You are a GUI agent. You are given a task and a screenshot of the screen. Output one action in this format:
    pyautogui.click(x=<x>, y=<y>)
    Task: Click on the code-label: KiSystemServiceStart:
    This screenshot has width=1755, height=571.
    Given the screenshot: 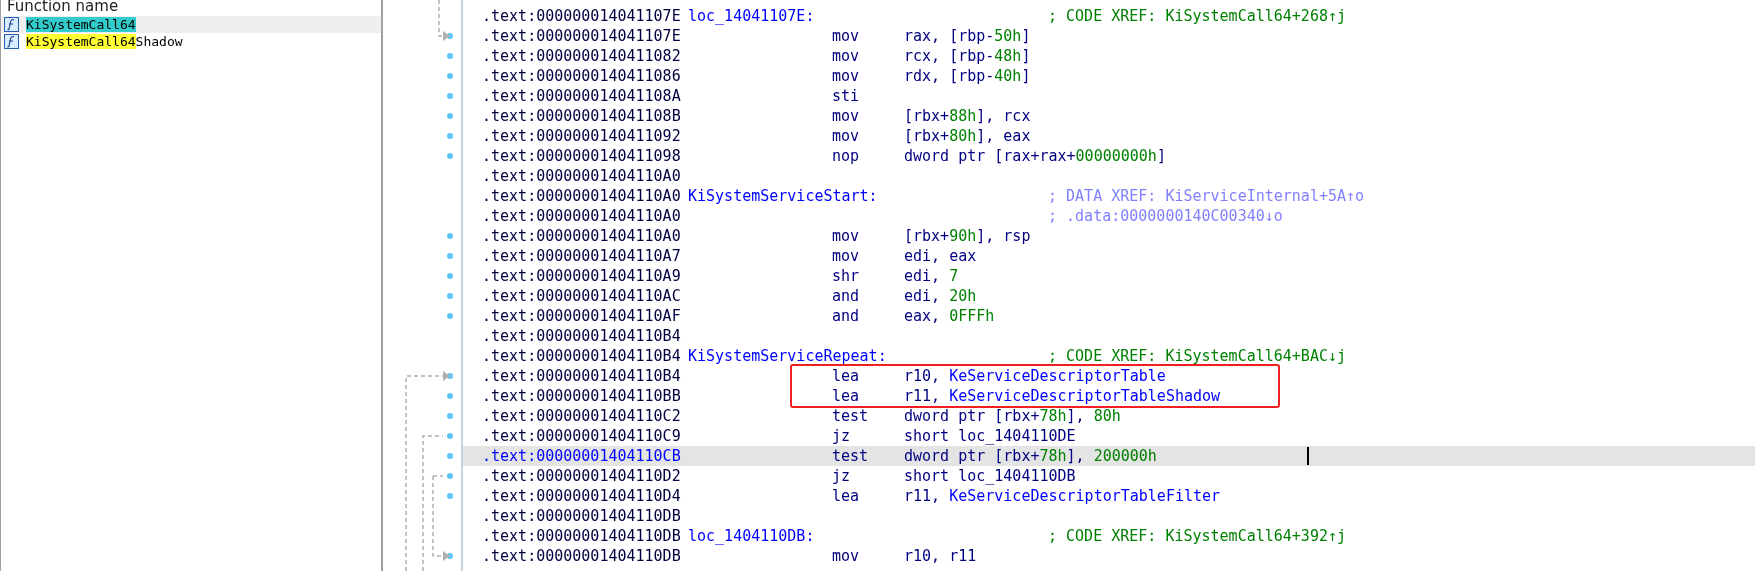 What is the action you would take?
    pyautogui.click(x=783, y=196)
    